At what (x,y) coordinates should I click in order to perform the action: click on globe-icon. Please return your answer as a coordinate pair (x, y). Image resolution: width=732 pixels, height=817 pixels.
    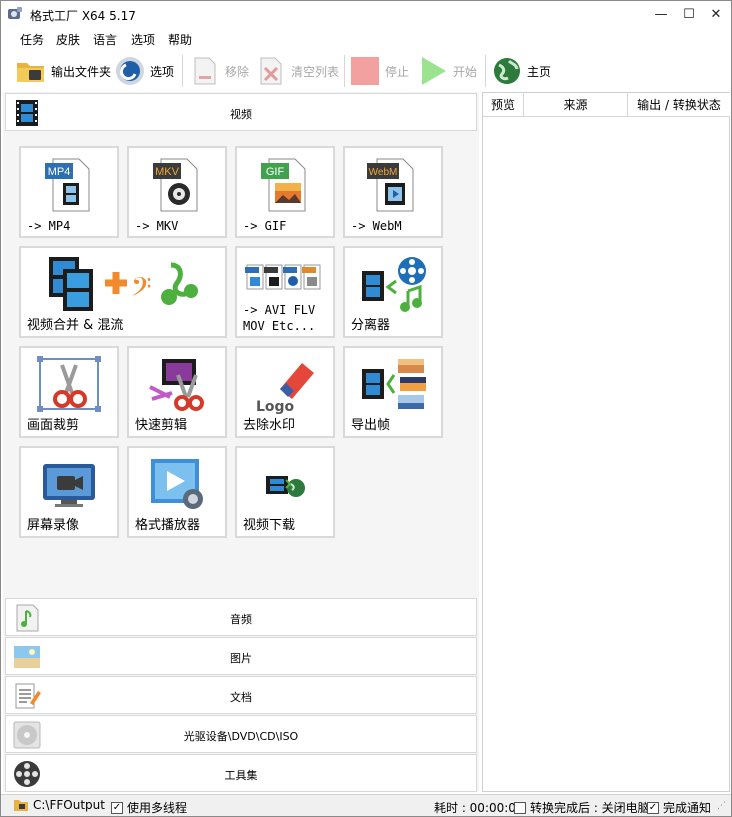
    Looking at the image, I should click on (507, 71).